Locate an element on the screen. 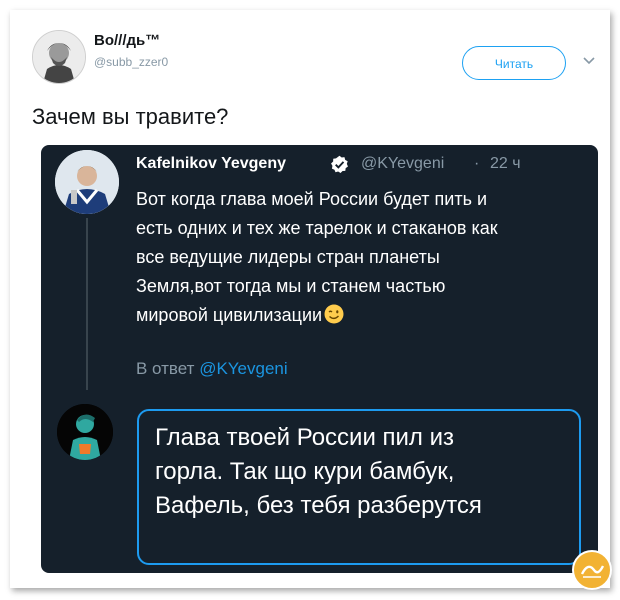  reply-to-indicator: В ответ @KYevgeni is located at coordinates (212, 369).